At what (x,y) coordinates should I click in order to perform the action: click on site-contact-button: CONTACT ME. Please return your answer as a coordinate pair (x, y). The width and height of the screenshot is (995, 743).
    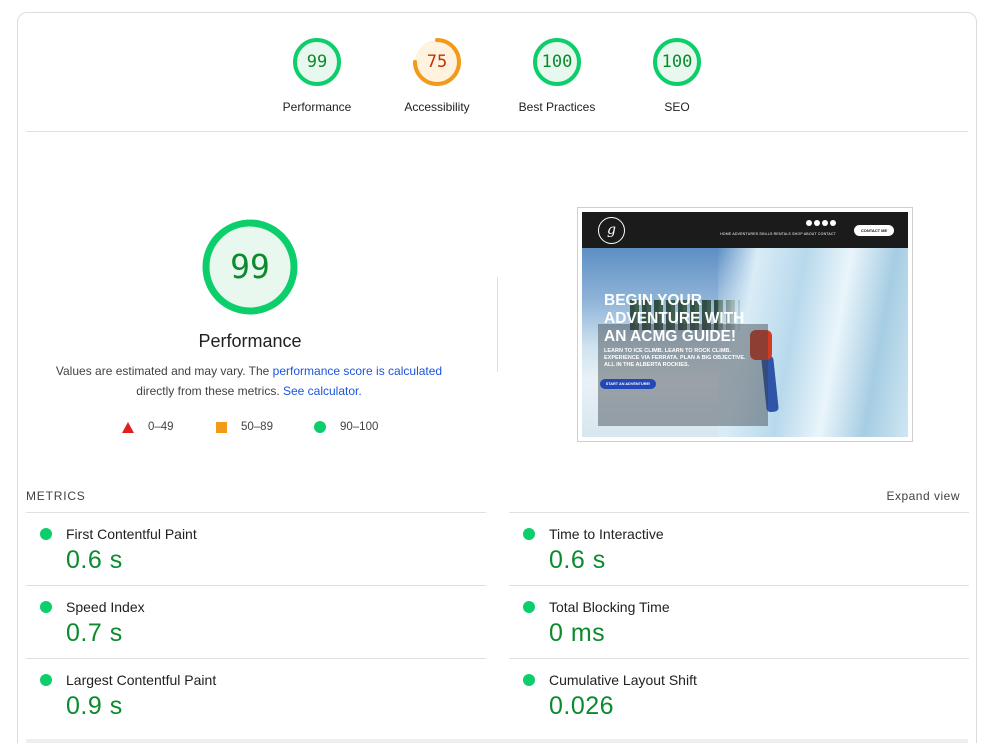
    Looking at the image, I should click on (874, 230).